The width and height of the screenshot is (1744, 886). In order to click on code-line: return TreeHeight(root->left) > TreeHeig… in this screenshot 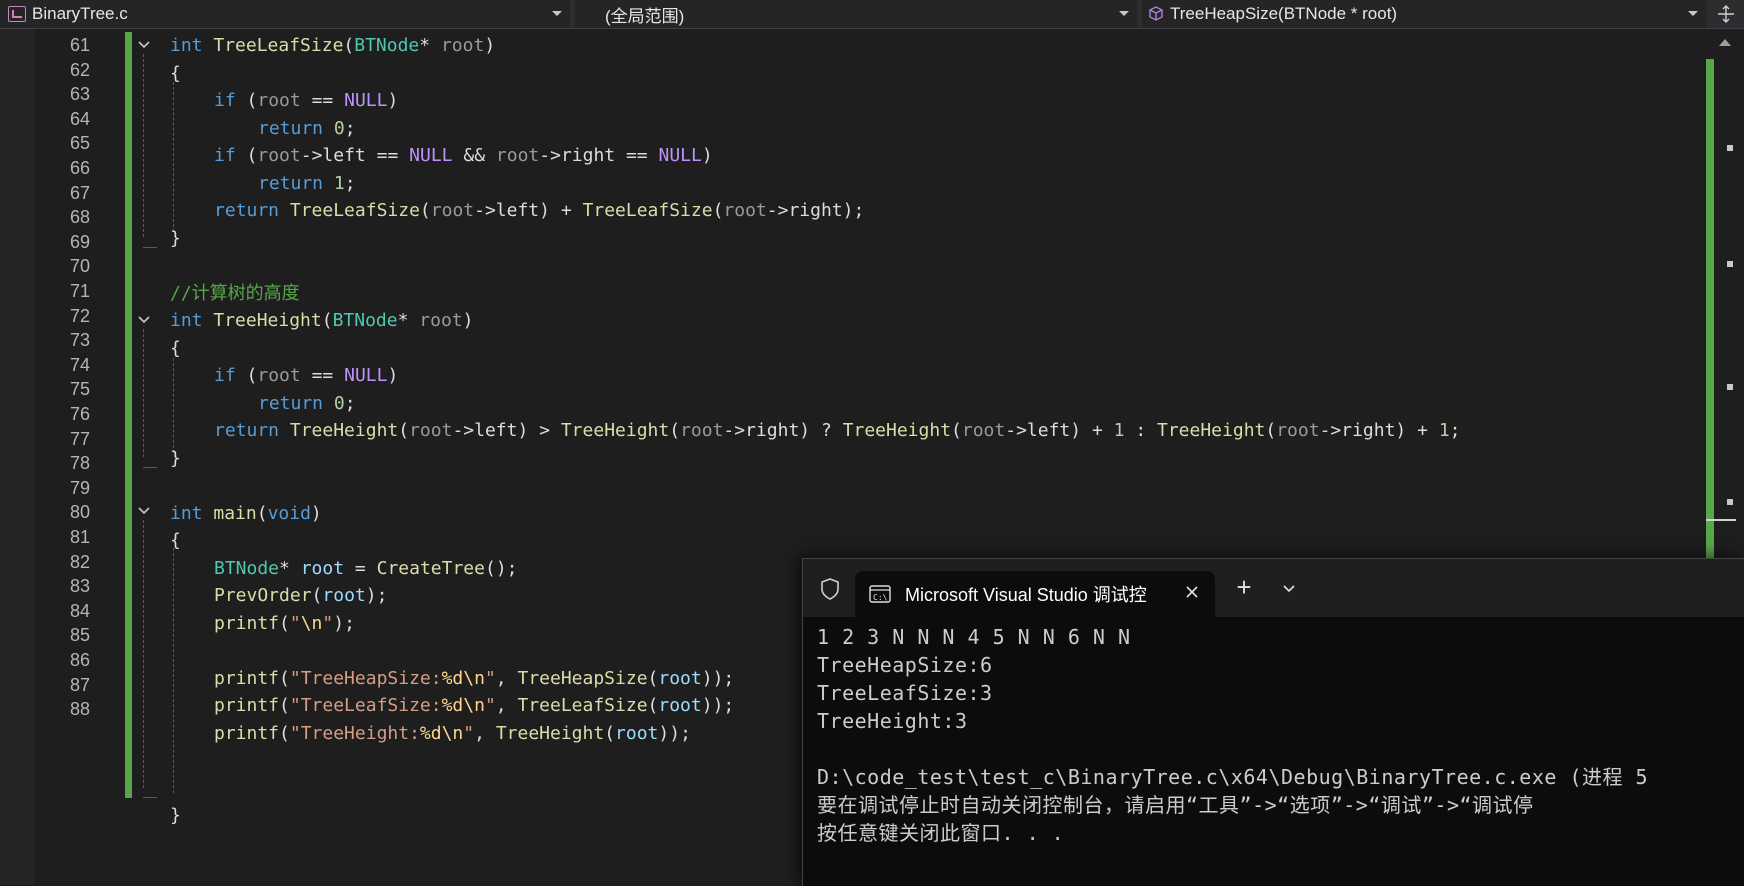, I will do `click(837, 430)`.